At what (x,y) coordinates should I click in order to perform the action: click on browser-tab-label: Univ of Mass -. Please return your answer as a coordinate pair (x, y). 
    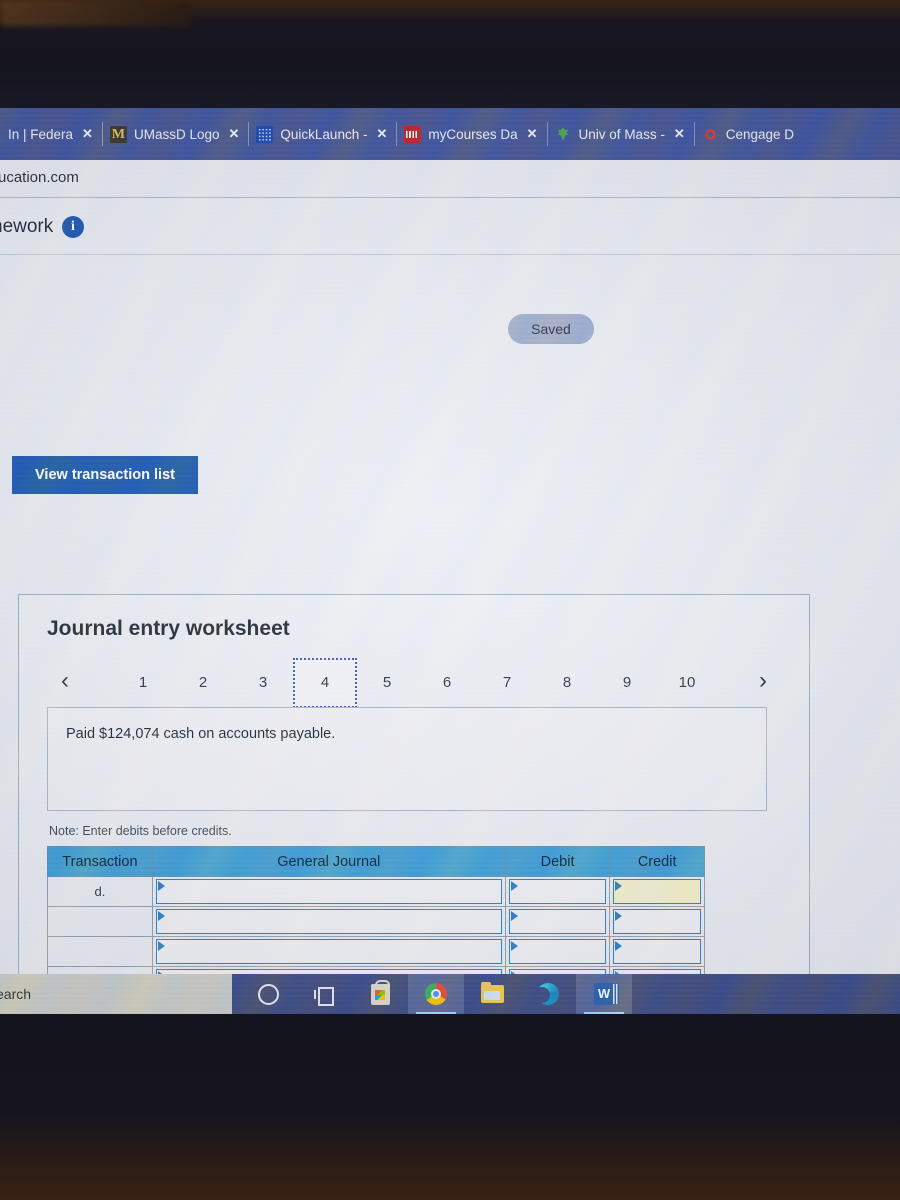
    Looking at the image, I should click on (621, 134).